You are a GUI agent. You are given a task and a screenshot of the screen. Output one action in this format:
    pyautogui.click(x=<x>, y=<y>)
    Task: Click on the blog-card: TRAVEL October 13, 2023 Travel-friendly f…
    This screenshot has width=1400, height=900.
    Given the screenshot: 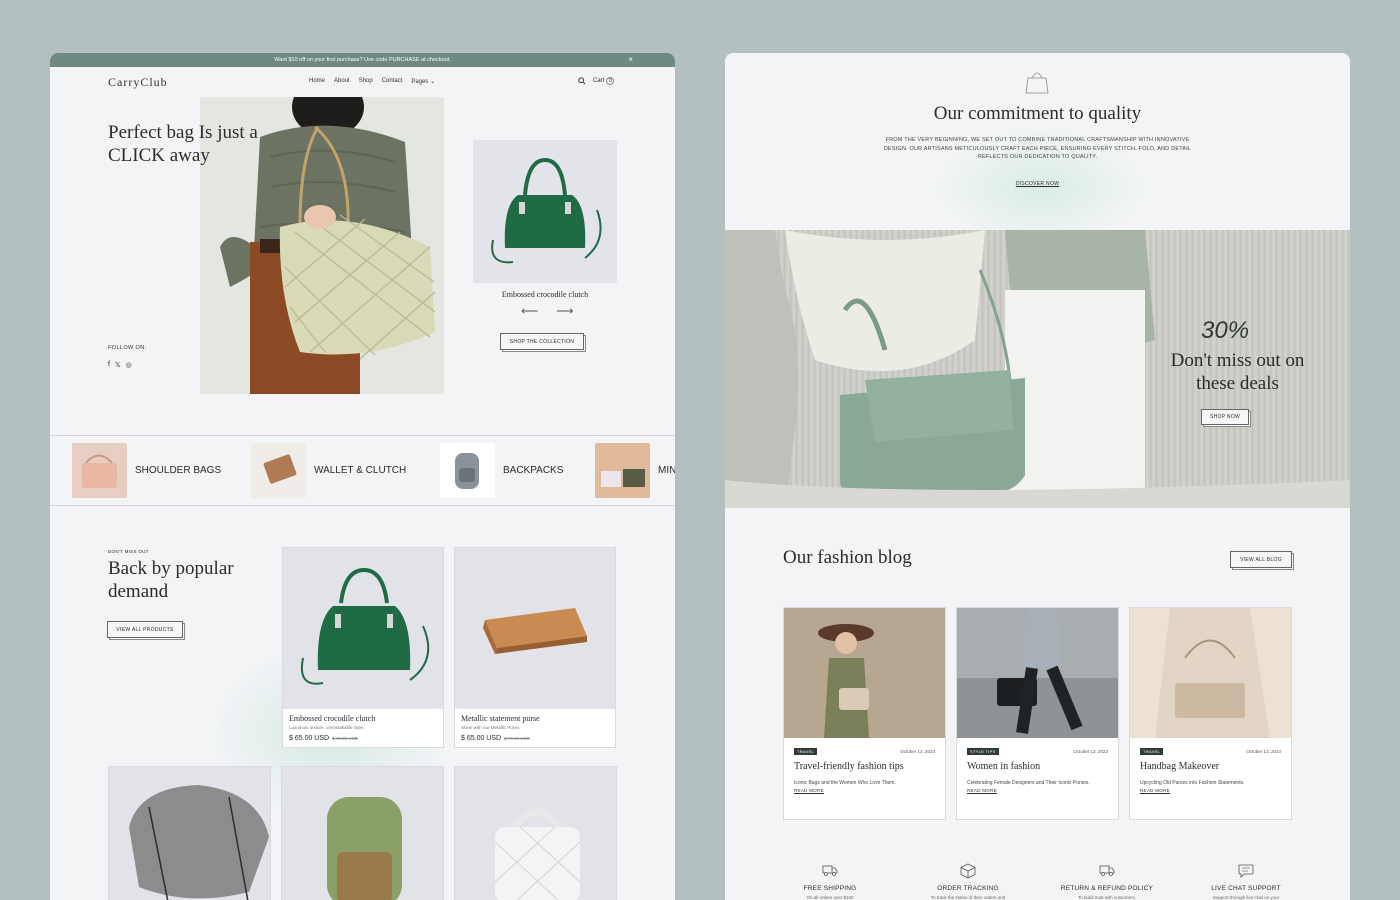 What is the action you would take?
    pyautogui.click(x=864, y=713)
    